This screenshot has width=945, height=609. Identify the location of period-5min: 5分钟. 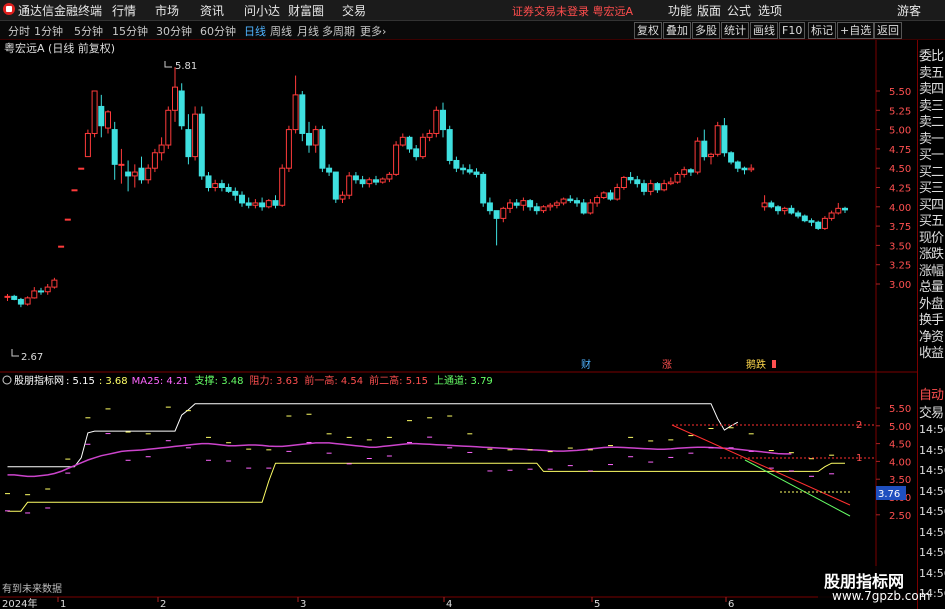
(88, 31).